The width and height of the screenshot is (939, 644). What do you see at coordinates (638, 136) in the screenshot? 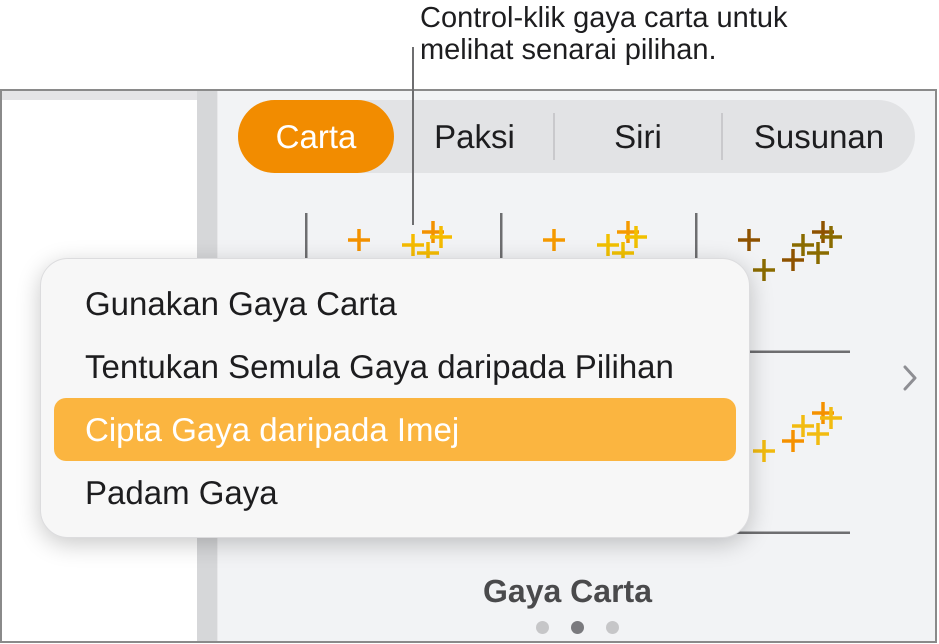
I see `tab: Siri` at bounding box center [638, 136].